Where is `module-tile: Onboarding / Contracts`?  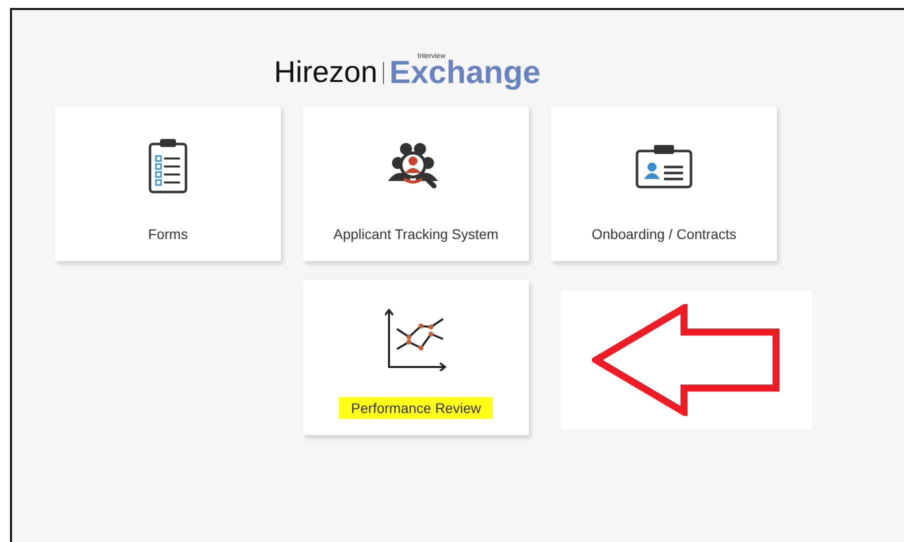
module-tile: Onboarding / Contracts is located at coordinates (664, 183).